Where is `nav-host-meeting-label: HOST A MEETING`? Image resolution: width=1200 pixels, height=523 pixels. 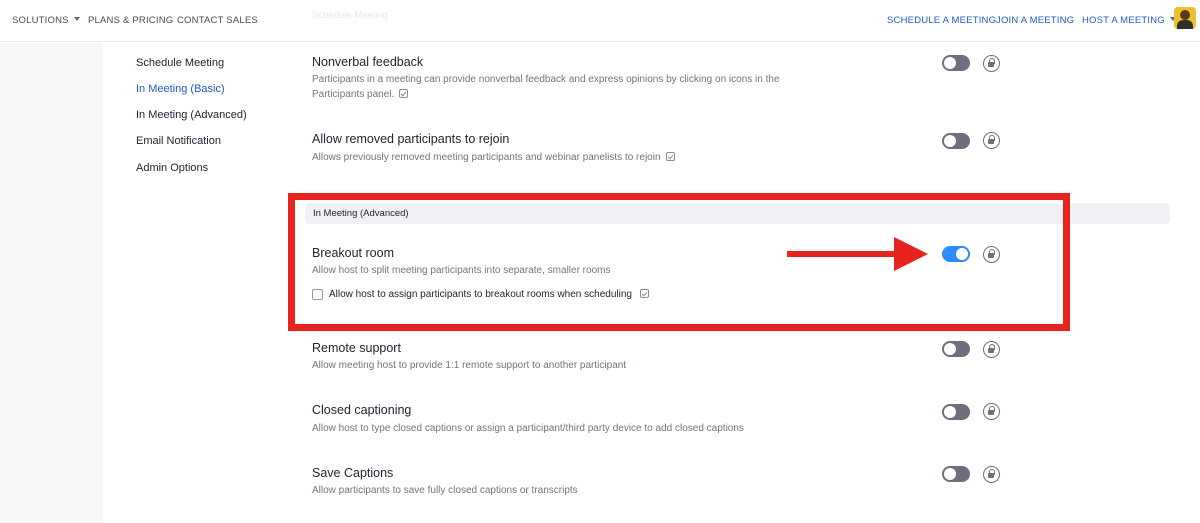
nav-host-meeting-label: HOST A MEETING is located at coordinates (1123, 20).